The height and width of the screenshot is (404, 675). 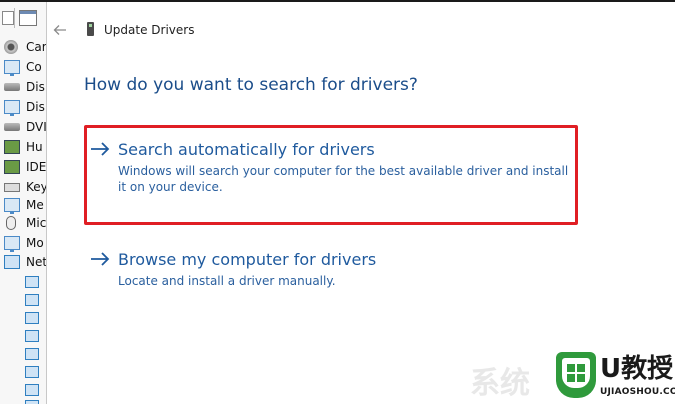 What do you see at coordinates (14, 18) in the screenshot?
I see `toolbar-divider` at bounding box center [14, 18].